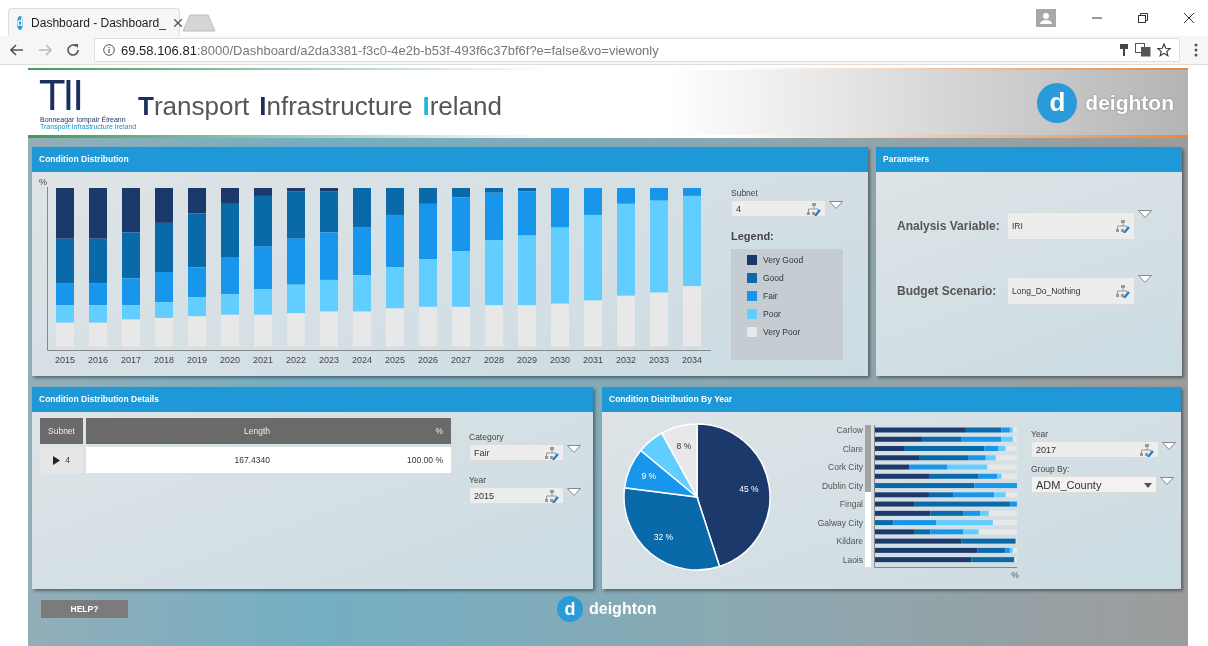 The image size is (1208, 646). Describe the element at coordinates (197, 360) in the screenshot. I see `axis-label: 2019` at that location.